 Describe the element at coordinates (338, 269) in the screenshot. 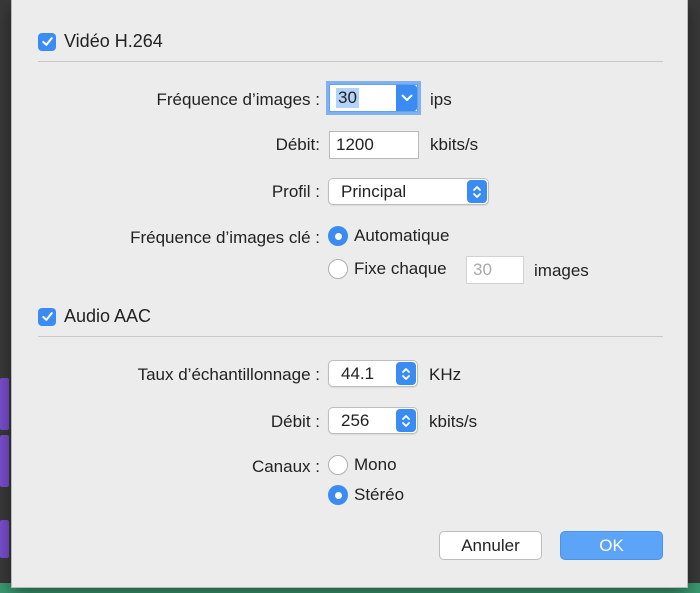

I see `keyframe-fixed-radio` at that location.